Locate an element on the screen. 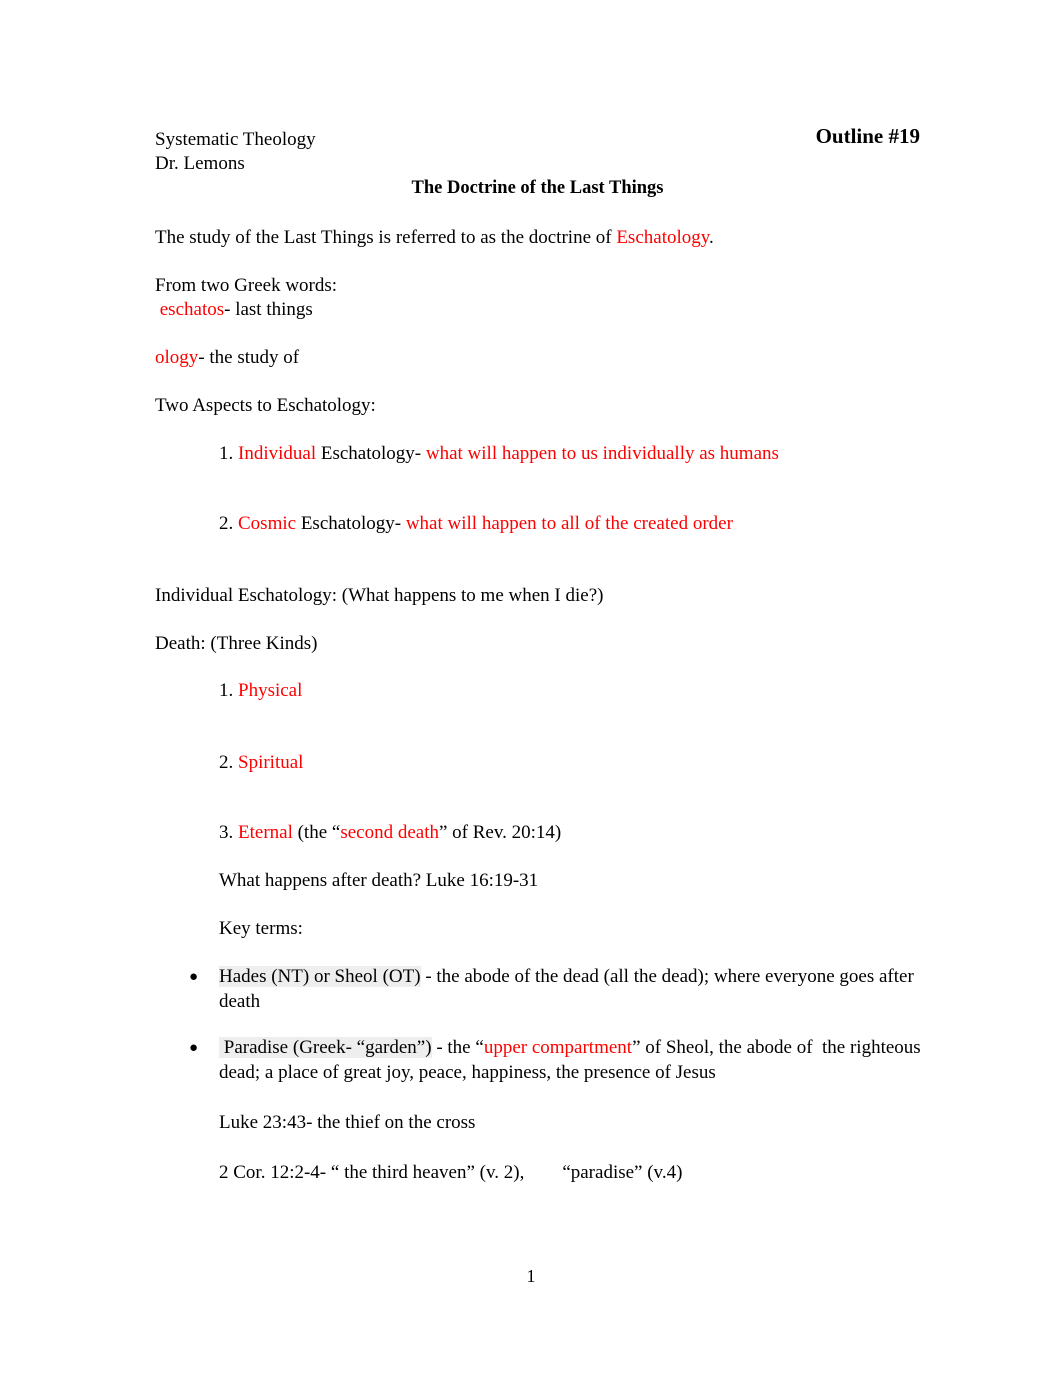 This screenshot has width=1062, height=1377. eschatos-definition: eschatos- last things is located at coordinates (540, 310).